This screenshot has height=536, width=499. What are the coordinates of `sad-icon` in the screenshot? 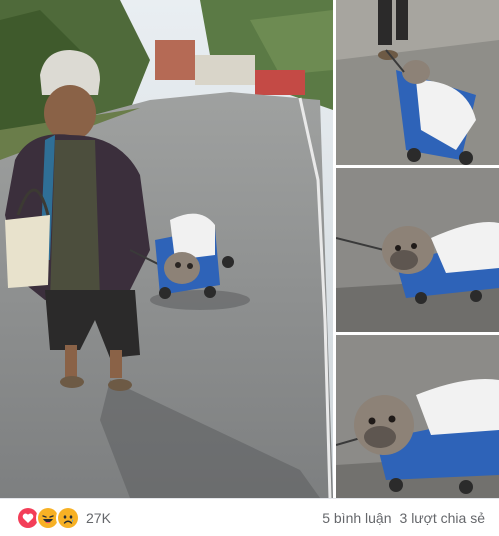 It's located at (68, 517).